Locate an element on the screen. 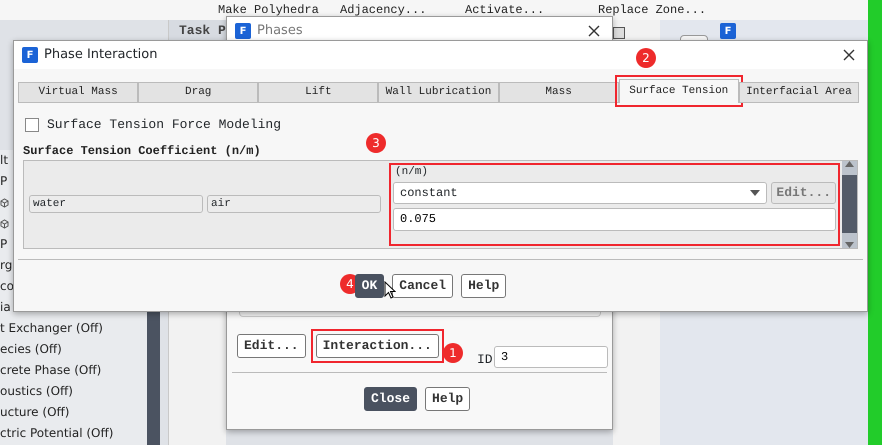  mouse-cursor-icon is located at coordinates (390, 290).